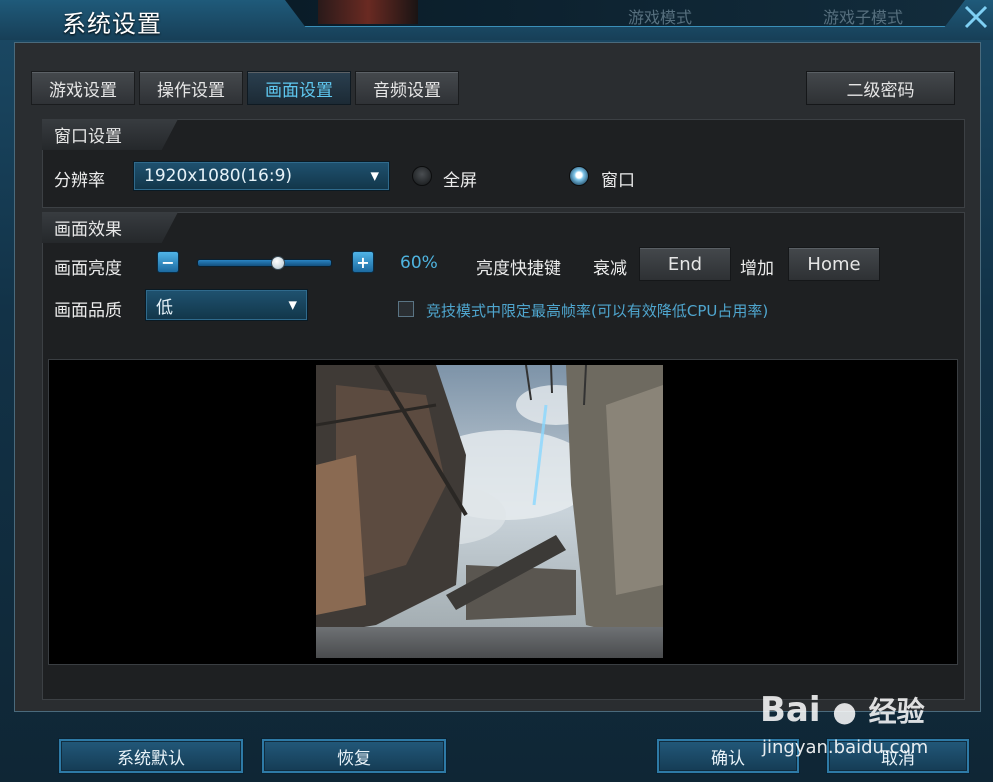  I want to click on minus-icon: −, so click(168, 262).